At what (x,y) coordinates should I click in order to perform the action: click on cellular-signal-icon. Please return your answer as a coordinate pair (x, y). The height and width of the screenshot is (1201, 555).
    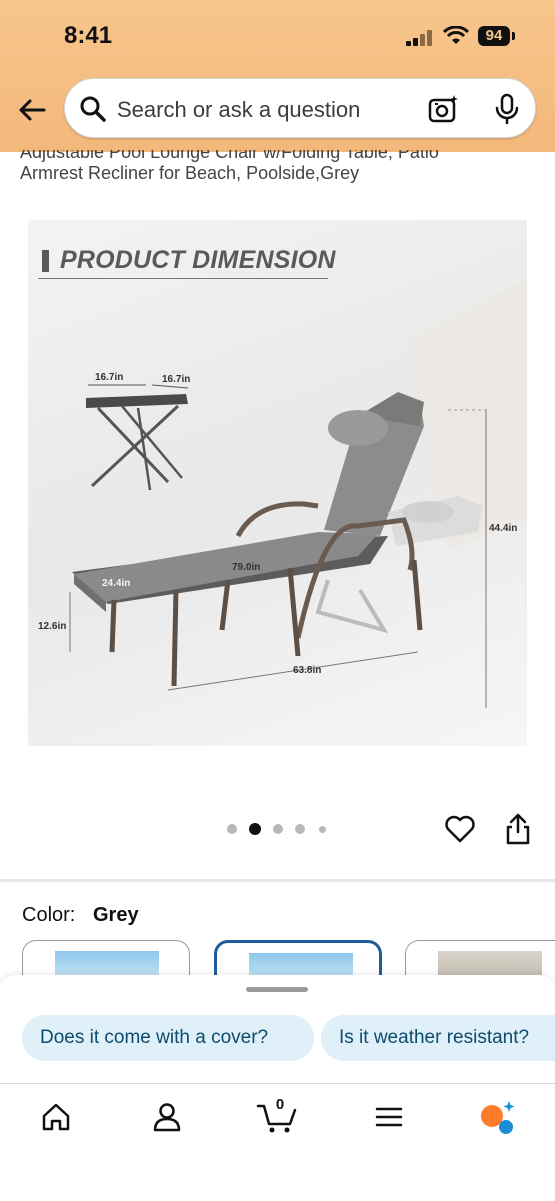
    Looking at the image, I should click on (420, 38).